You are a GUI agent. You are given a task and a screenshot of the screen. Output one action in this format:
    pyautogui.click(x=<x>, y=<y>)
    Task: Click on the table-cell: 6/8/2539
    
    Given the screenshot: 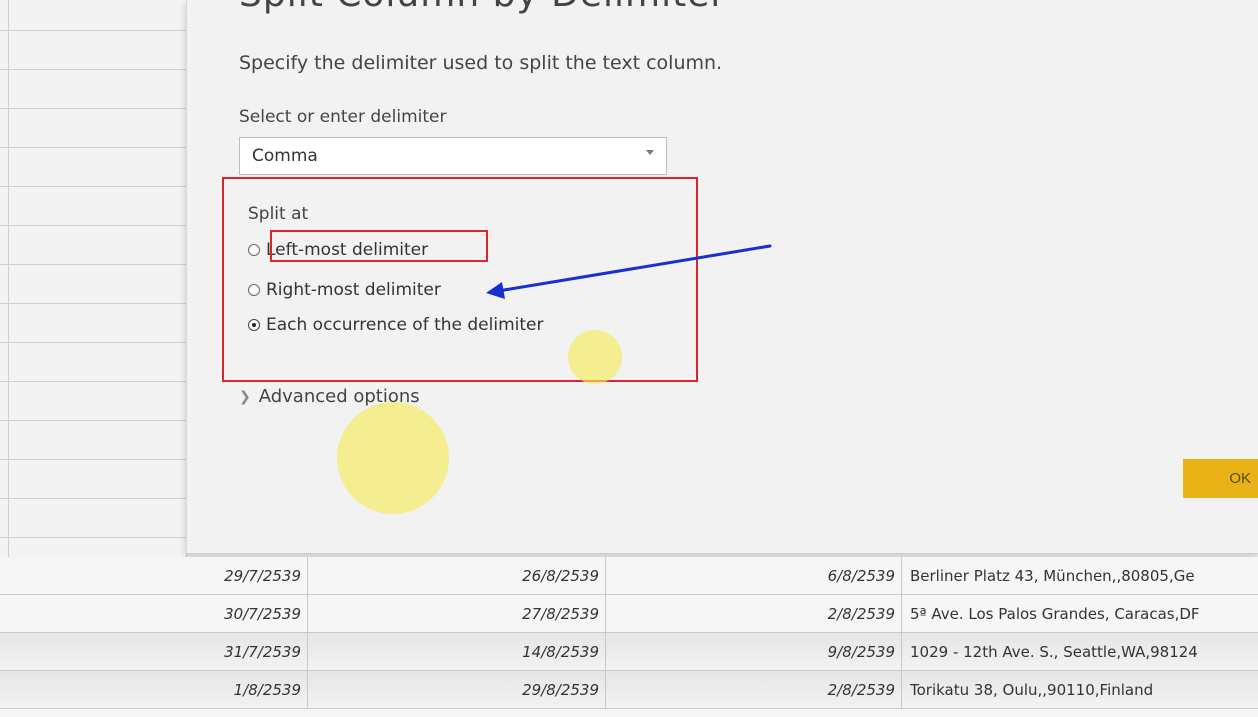 What is the action you would take?
    pyautogui.click(x=754, y=576)
    